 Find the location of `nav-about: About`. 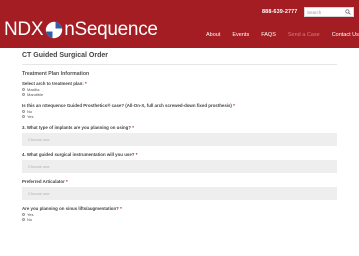

nav-about: About is located at coordinates (213, 35).